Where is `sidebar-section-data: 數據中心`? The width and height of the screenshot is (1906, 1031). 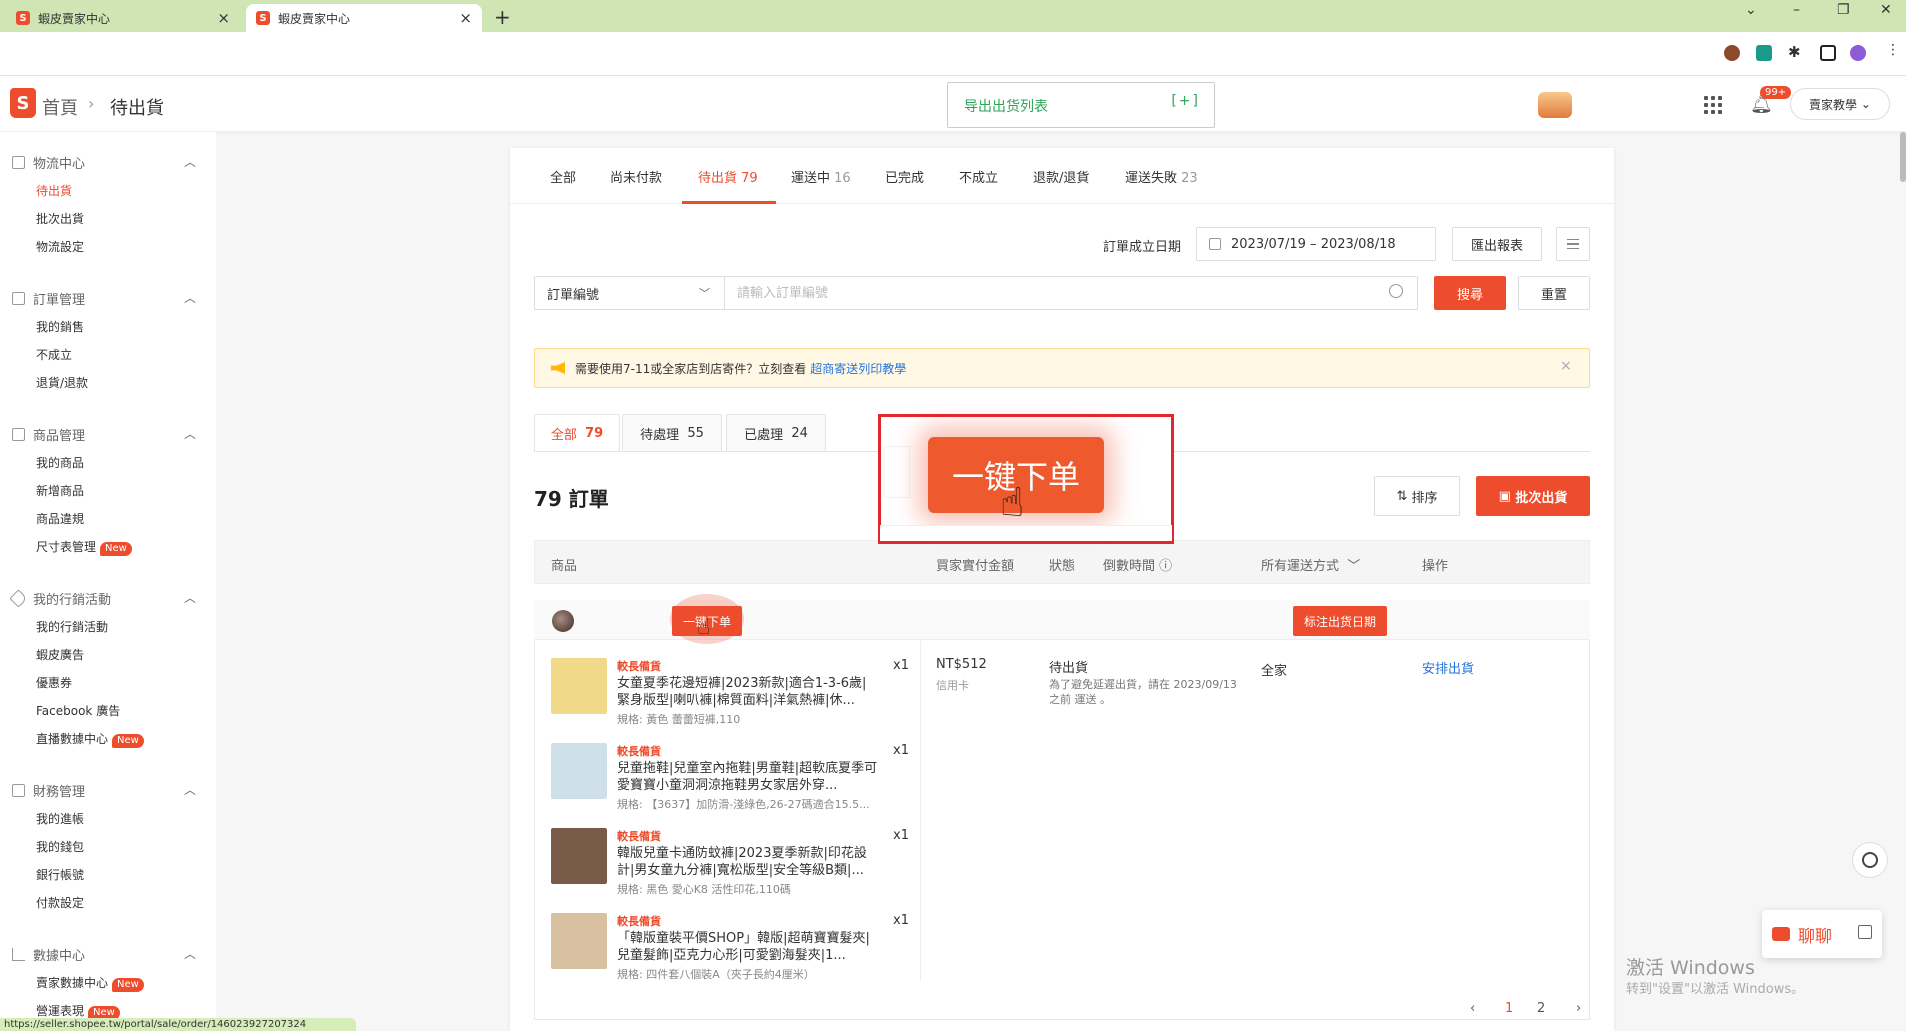
sidebar-section-data: 數據中心 is located at coordinates (48, 954).